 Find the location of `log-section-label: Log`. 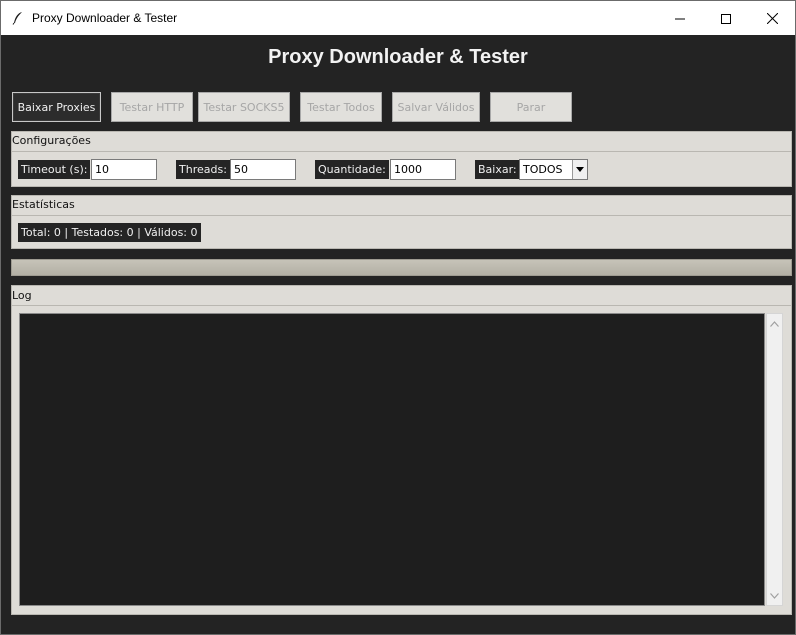

log-section-label: Log is located at coordinates (22, 295).